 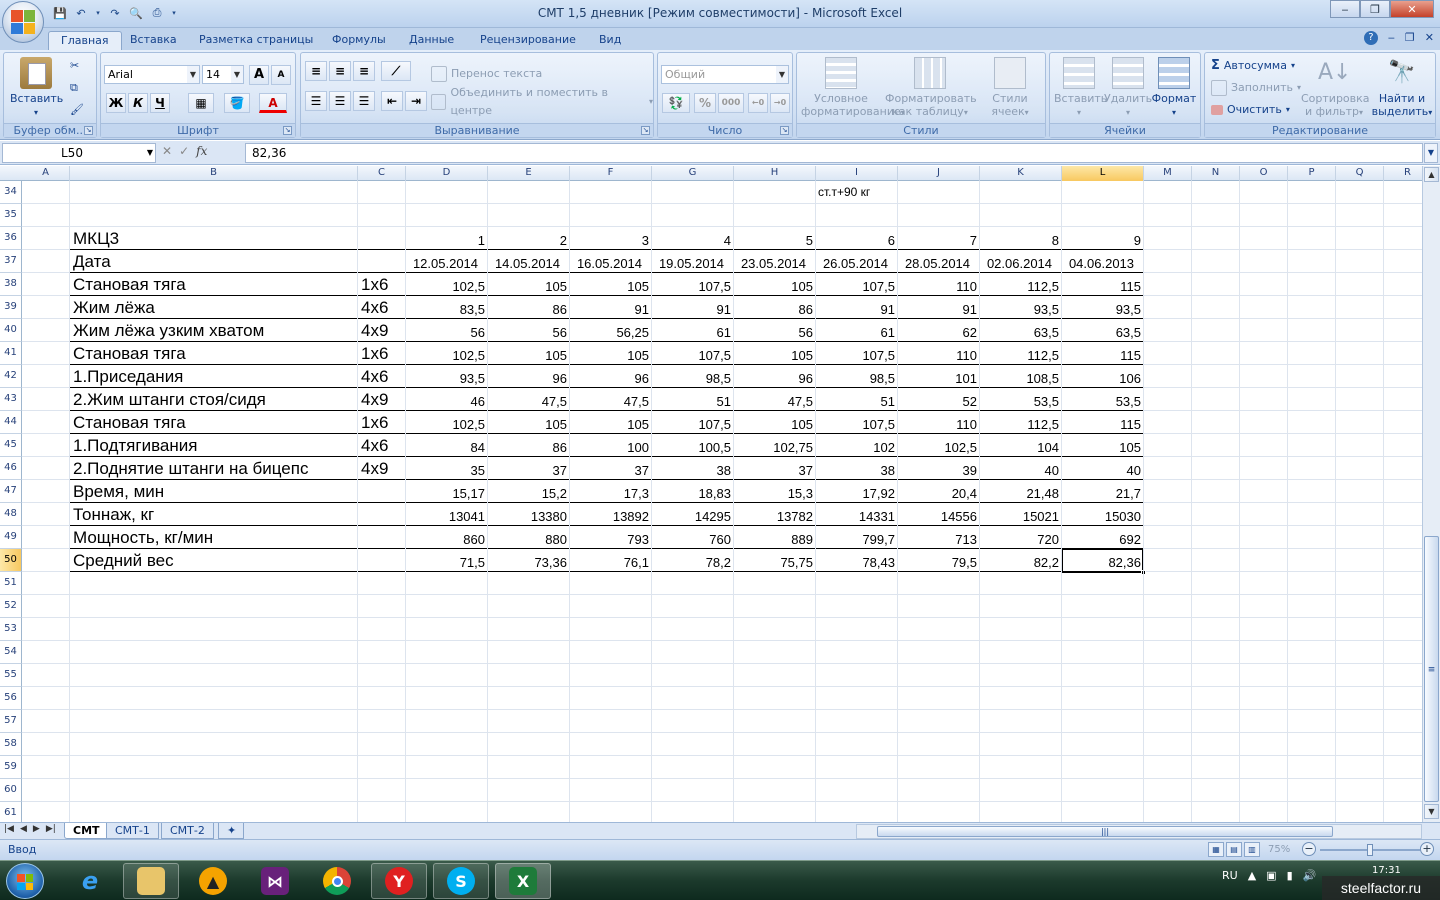 I want to click on thousands-button: 000, so click(x=731, y=103).